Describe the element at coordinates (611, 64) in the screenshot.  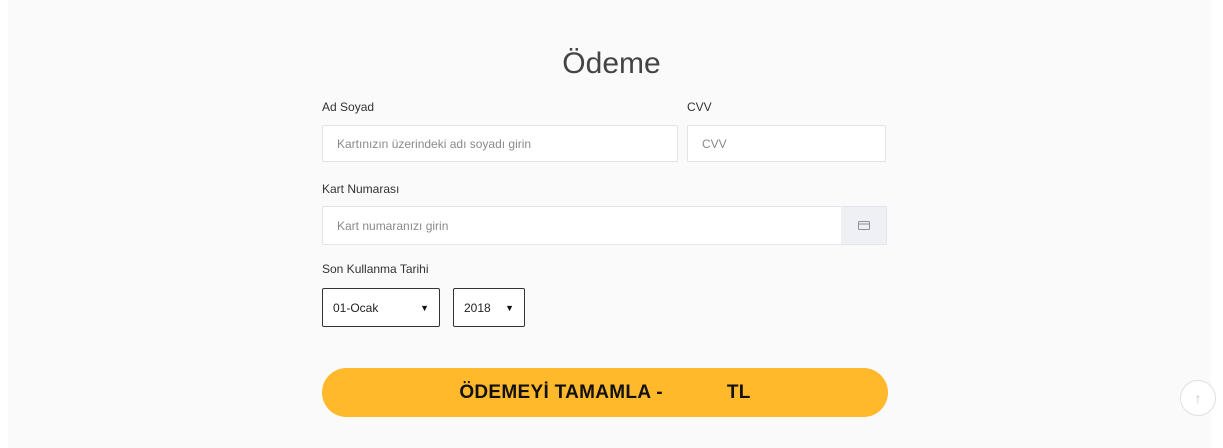
I see `page-title: Ödeme` at that location.